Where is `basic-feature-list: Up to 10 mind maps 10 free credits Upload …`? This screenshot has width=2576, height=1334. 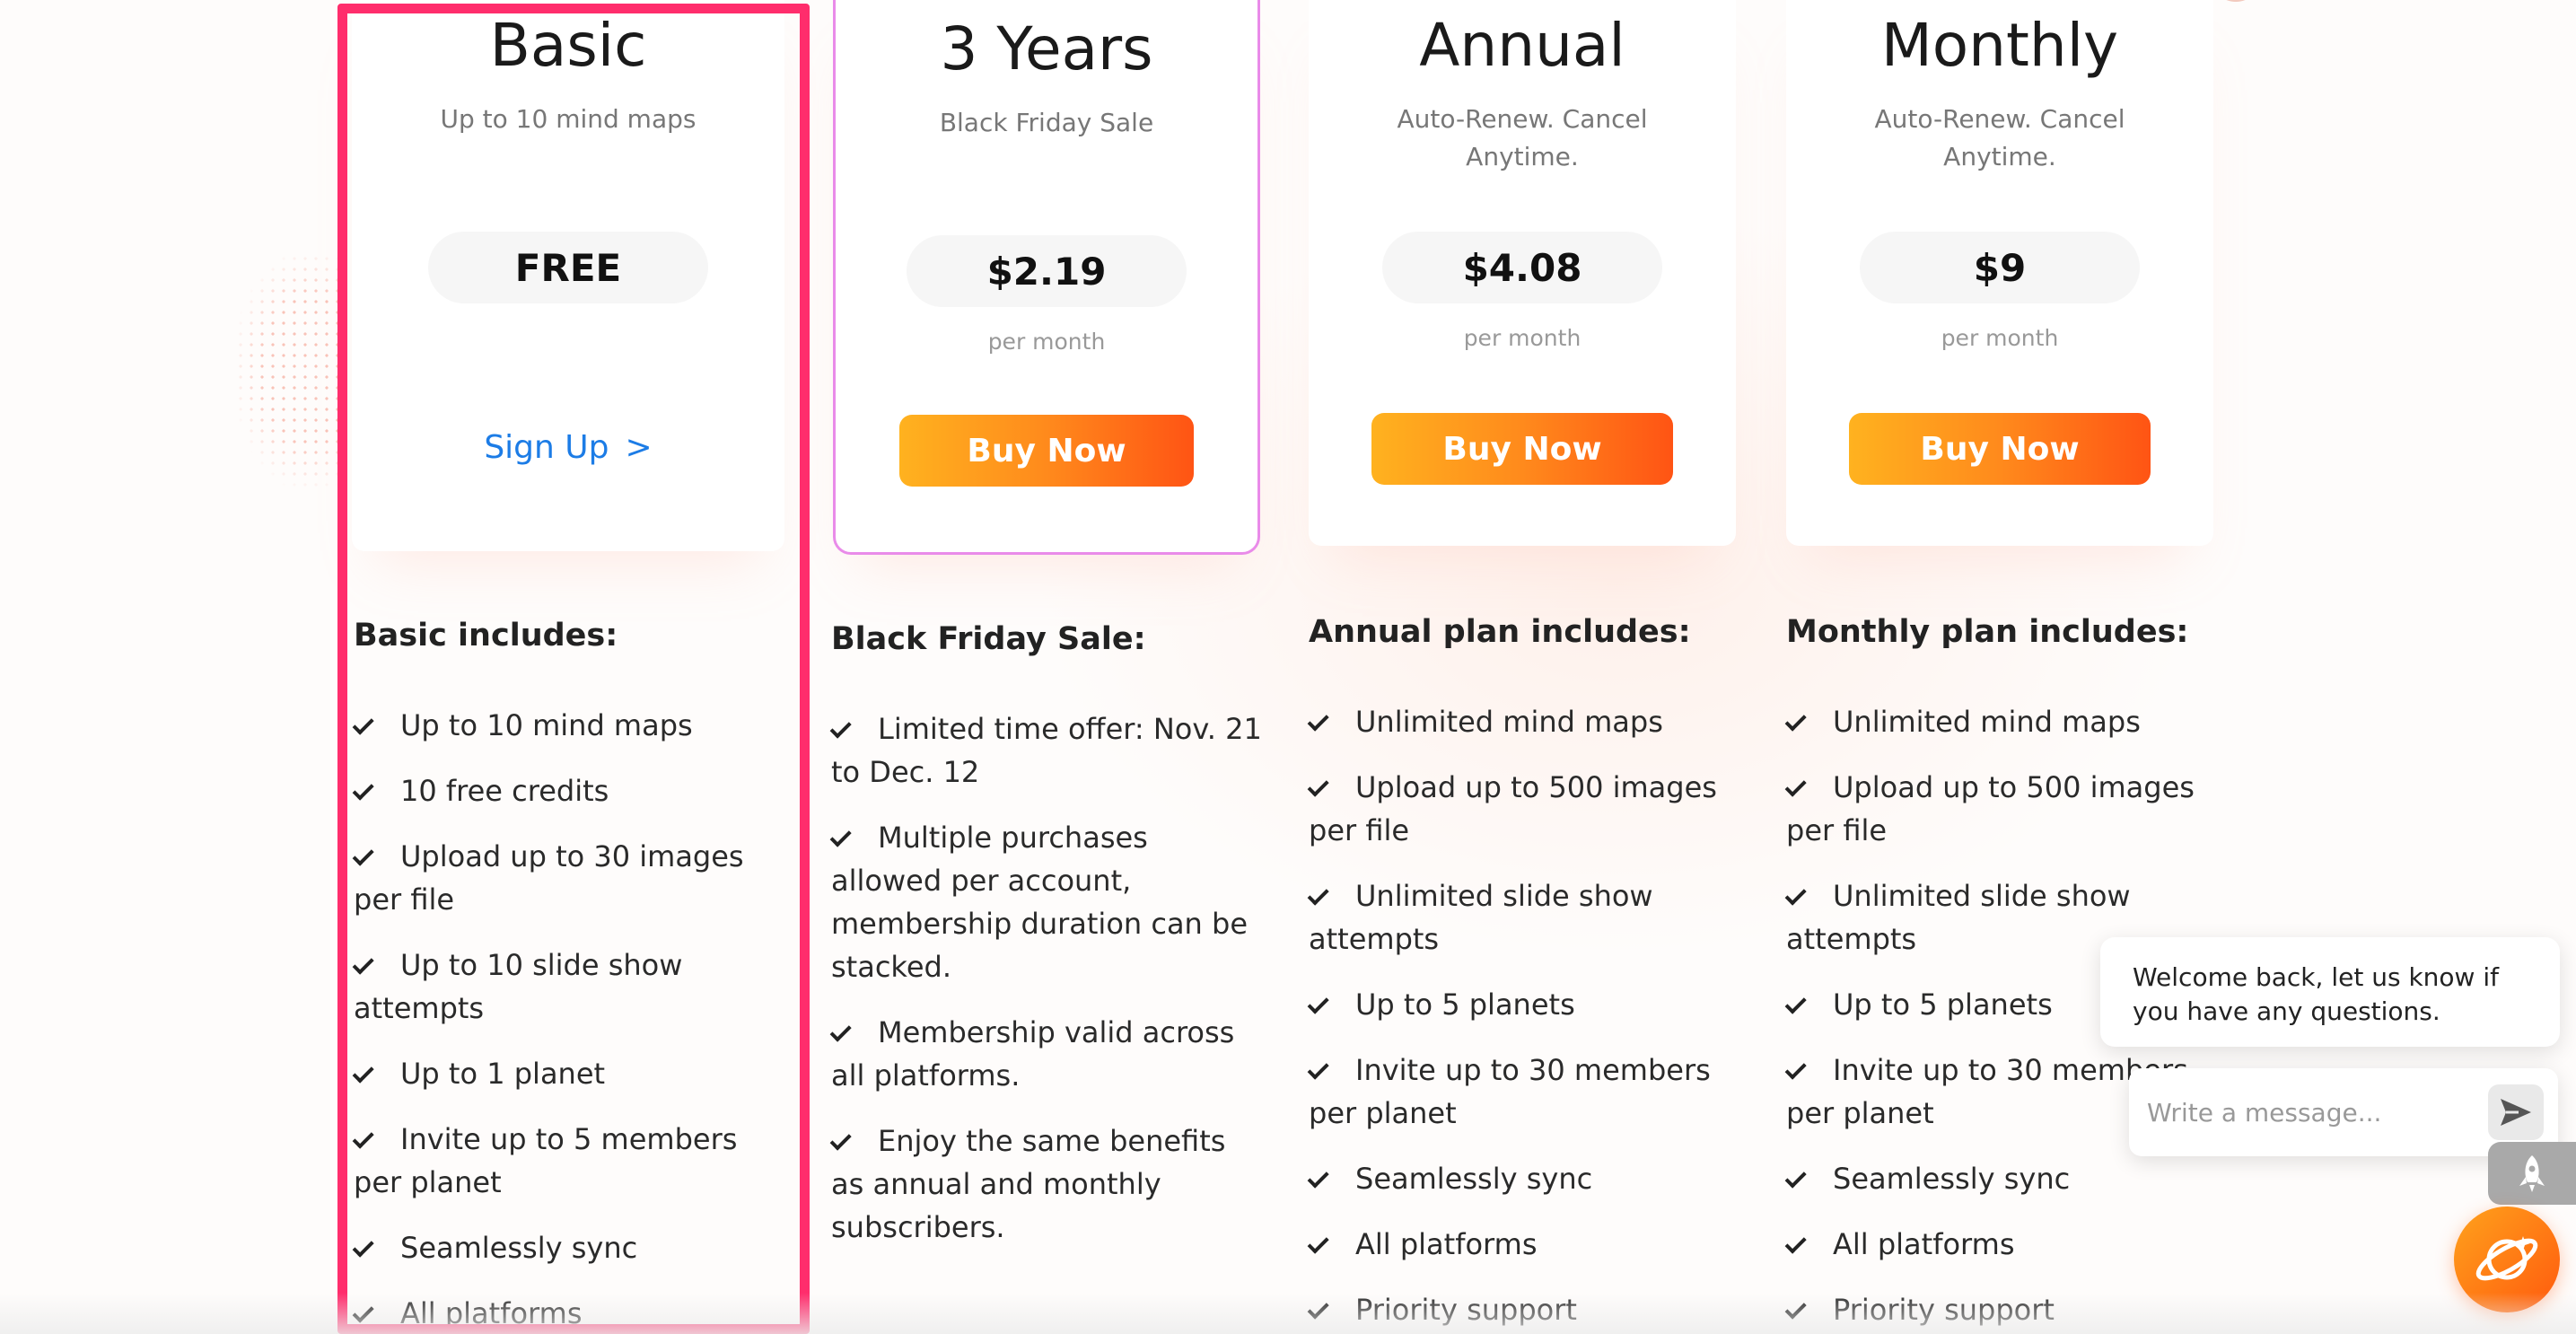 basic-feature-list: Up to 10 mind maps 10 free credits Upload … is located at coordinates (572, 1019).